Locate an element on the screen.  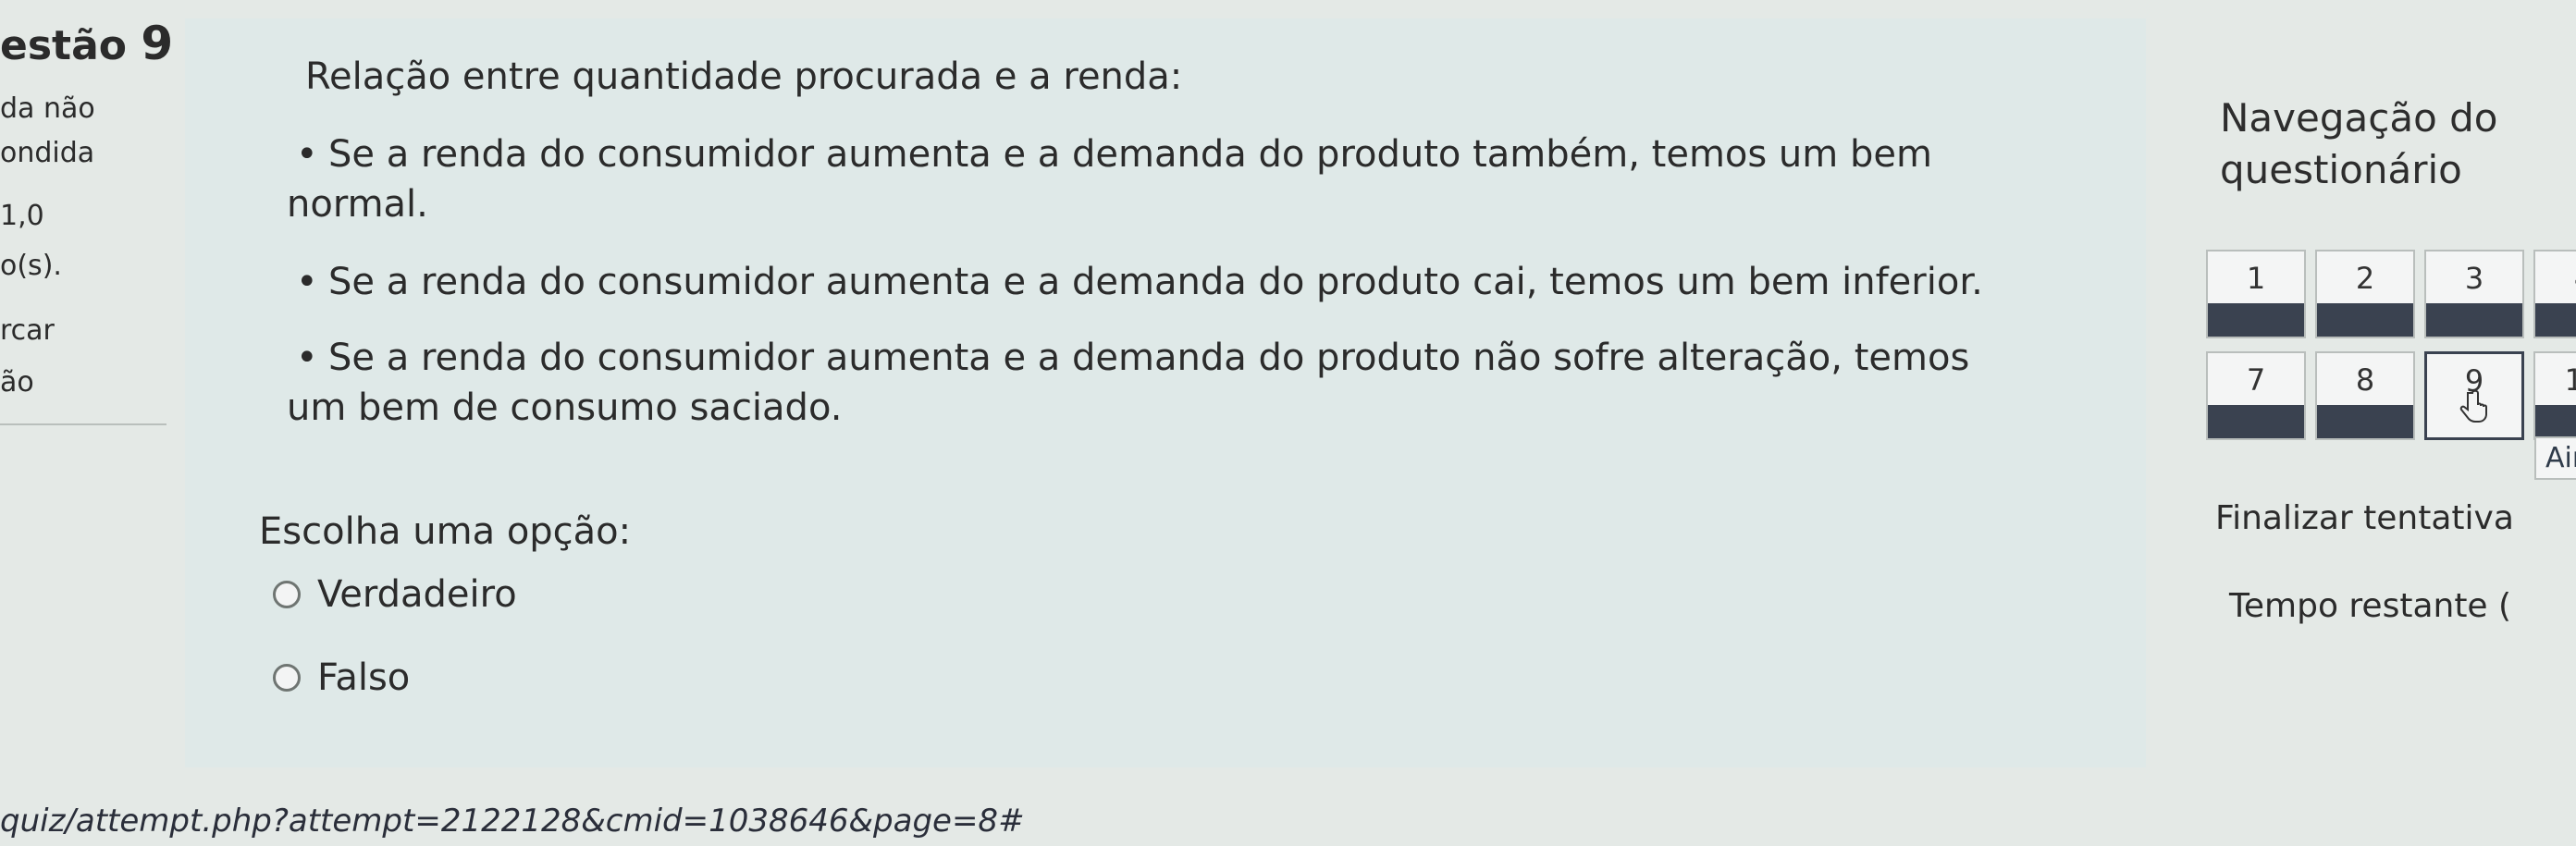
nav-question-1: 1 is located at coordinates (2256, 294).